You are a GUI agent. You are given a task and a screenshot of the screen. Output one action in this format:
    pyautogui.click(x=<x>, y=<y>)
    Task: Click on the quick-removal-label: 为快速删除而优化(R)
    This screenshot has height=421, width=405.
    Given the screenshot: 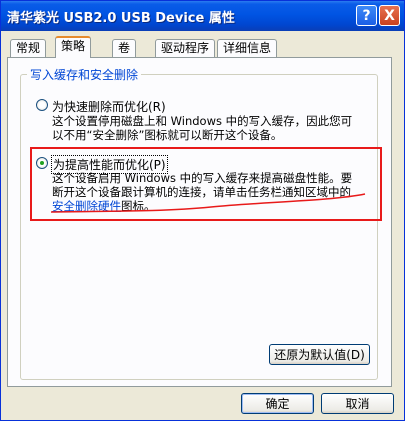 What is the action you would take?
    pyautogui.click(x=109, y=106)
    